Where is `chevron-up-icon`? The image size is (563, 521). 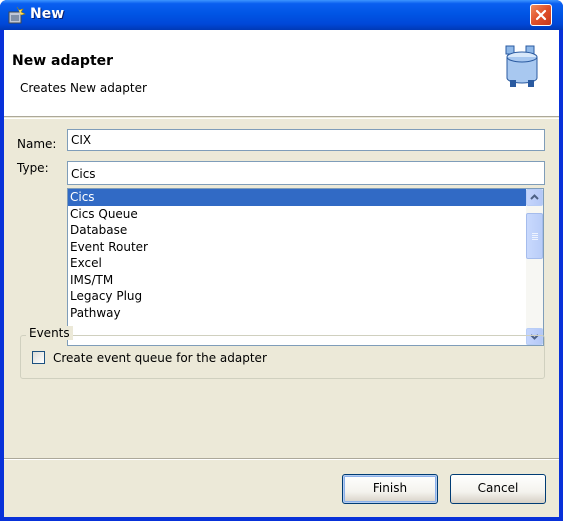
chevron-up-icon is located at coordinates (534, 197).